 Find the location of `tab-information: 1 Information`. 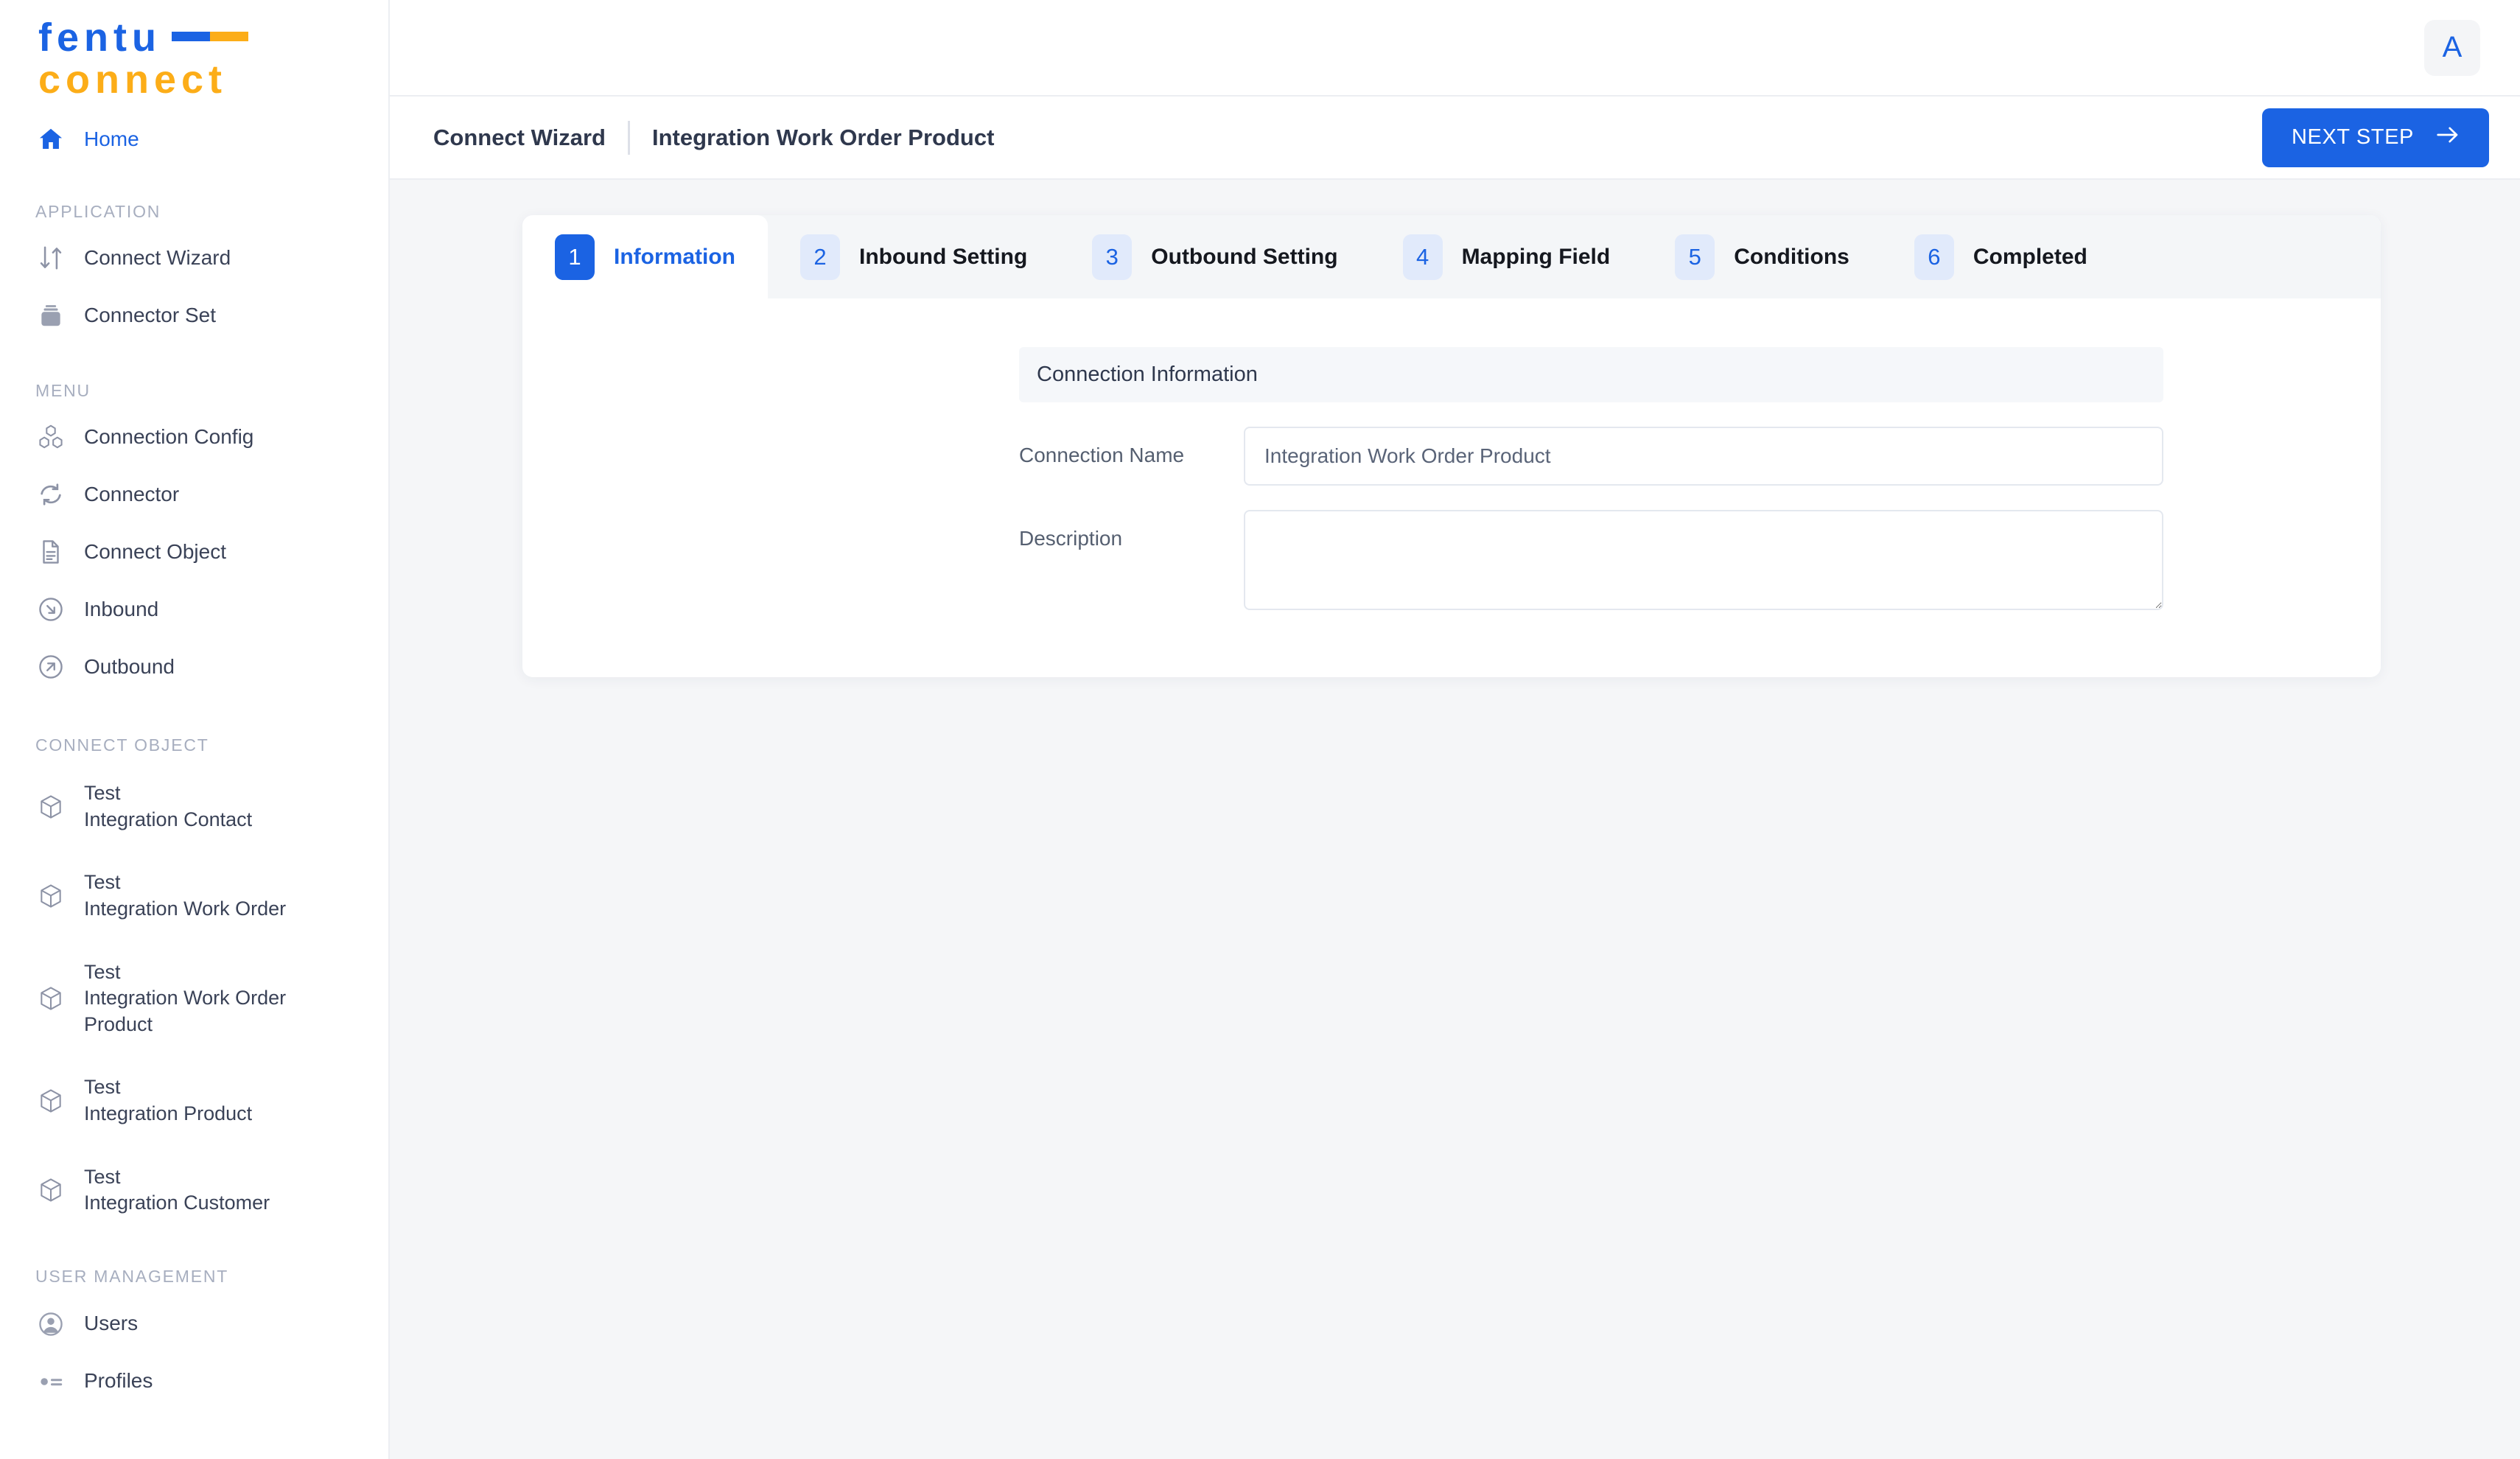

tab-information: 1 Information is located at coordinates (645, 256).